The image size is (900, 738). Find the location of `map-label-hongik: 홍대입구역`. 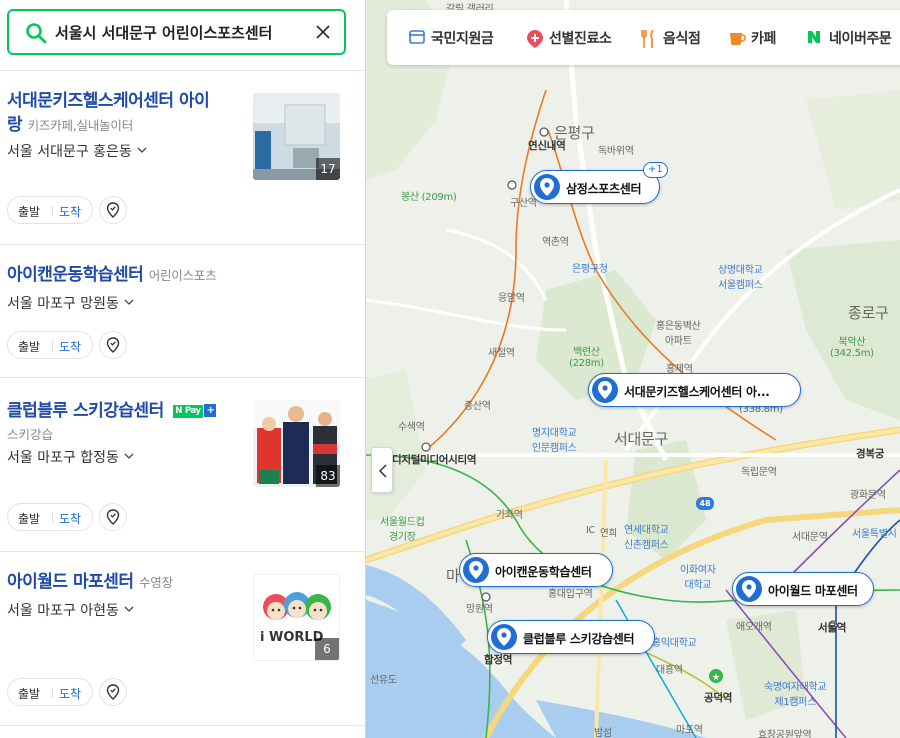

map-label-hongik: 홍대입구역 is located at coordinates (570, 594).